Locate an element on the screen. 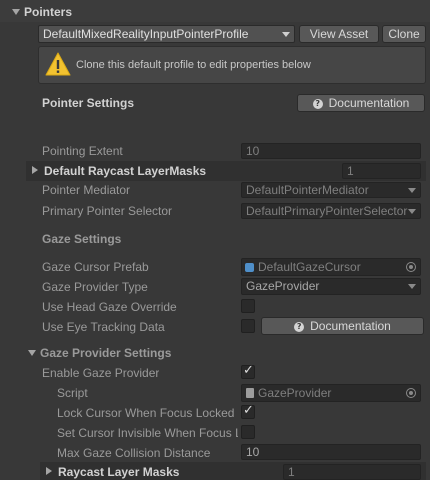 The height and width of the screenshot is (480, 430). gaze-provider-type-dropdown: GazeProvider is located at coordinates (331, 286).